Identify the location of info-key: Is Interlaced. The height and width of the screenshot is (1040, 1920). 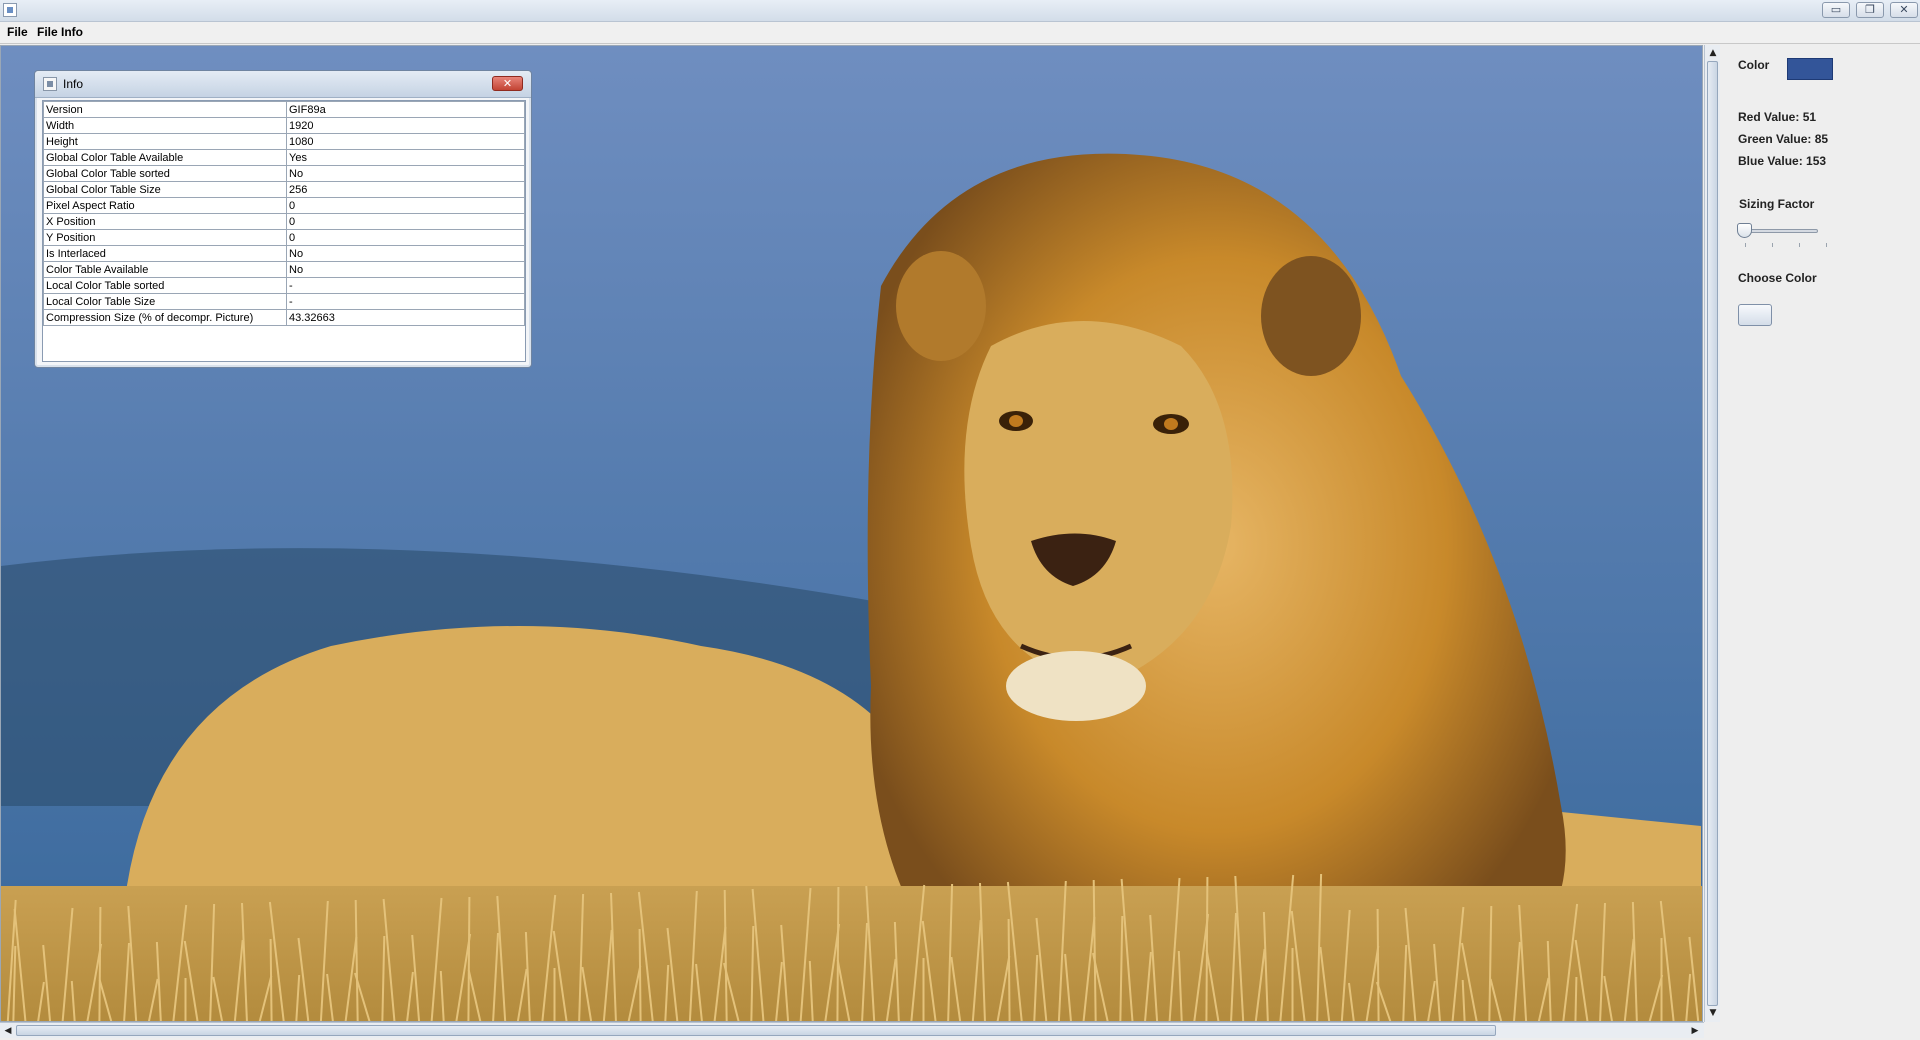
(165, 253).